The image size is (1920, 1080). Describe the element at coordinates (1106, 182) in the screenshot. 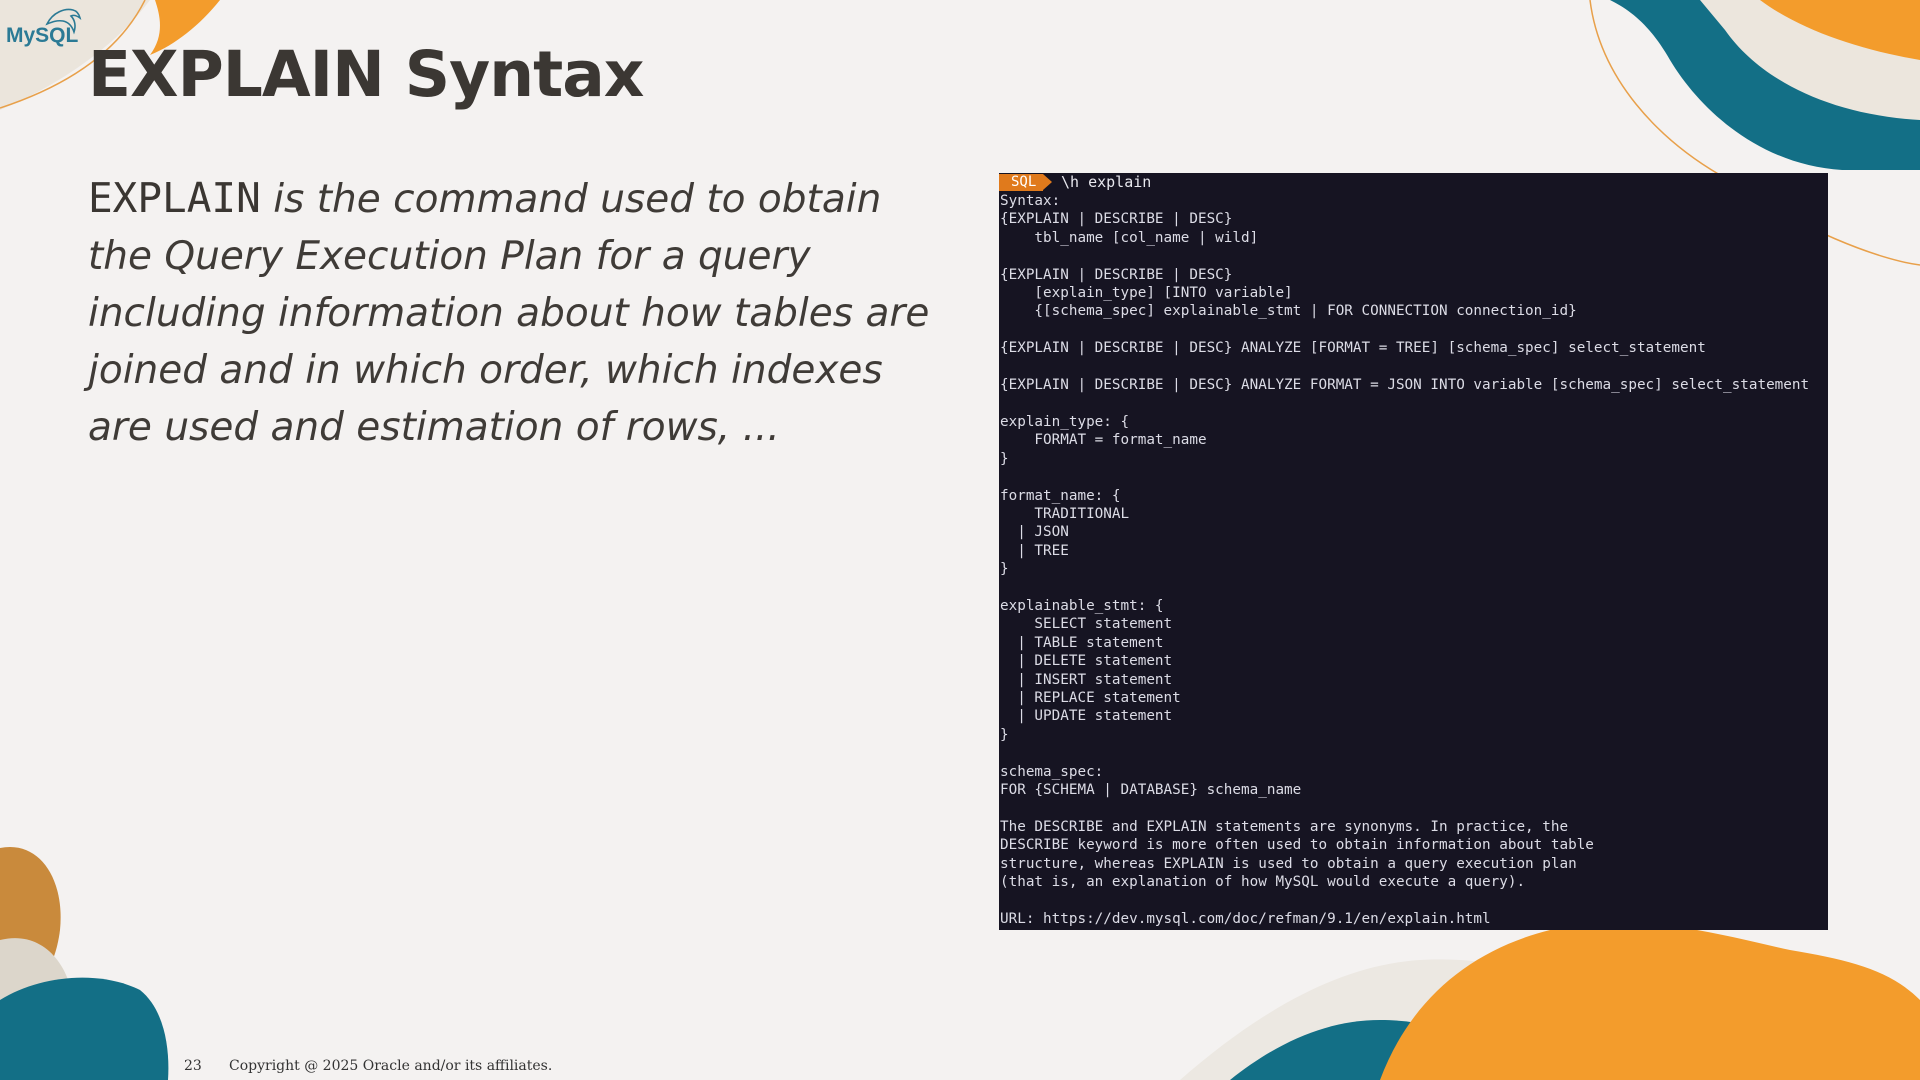

I see `terminal-command: \h explain` at that location.